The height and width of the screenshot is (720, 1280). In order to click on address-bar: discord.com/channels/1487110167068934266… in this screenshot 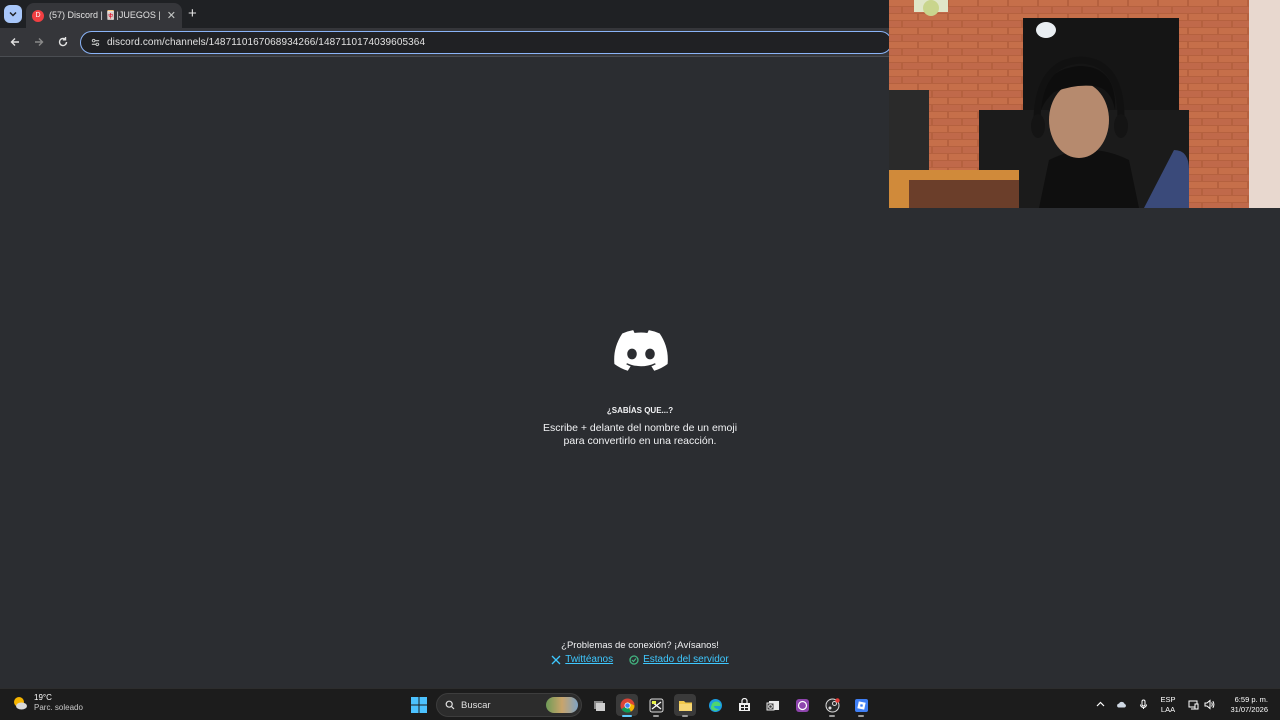, I will do `click(486, 42)`.